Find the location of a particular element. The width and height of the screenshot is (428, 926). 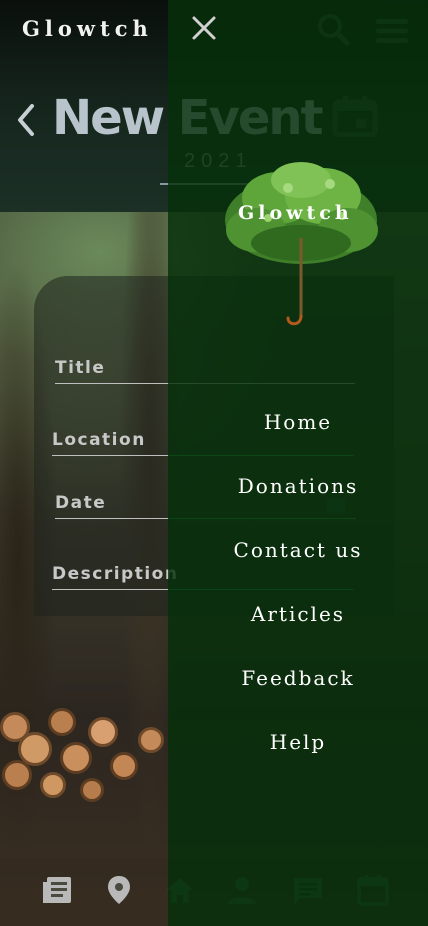

back-arrow-icon is located at coordinates (27, 120).